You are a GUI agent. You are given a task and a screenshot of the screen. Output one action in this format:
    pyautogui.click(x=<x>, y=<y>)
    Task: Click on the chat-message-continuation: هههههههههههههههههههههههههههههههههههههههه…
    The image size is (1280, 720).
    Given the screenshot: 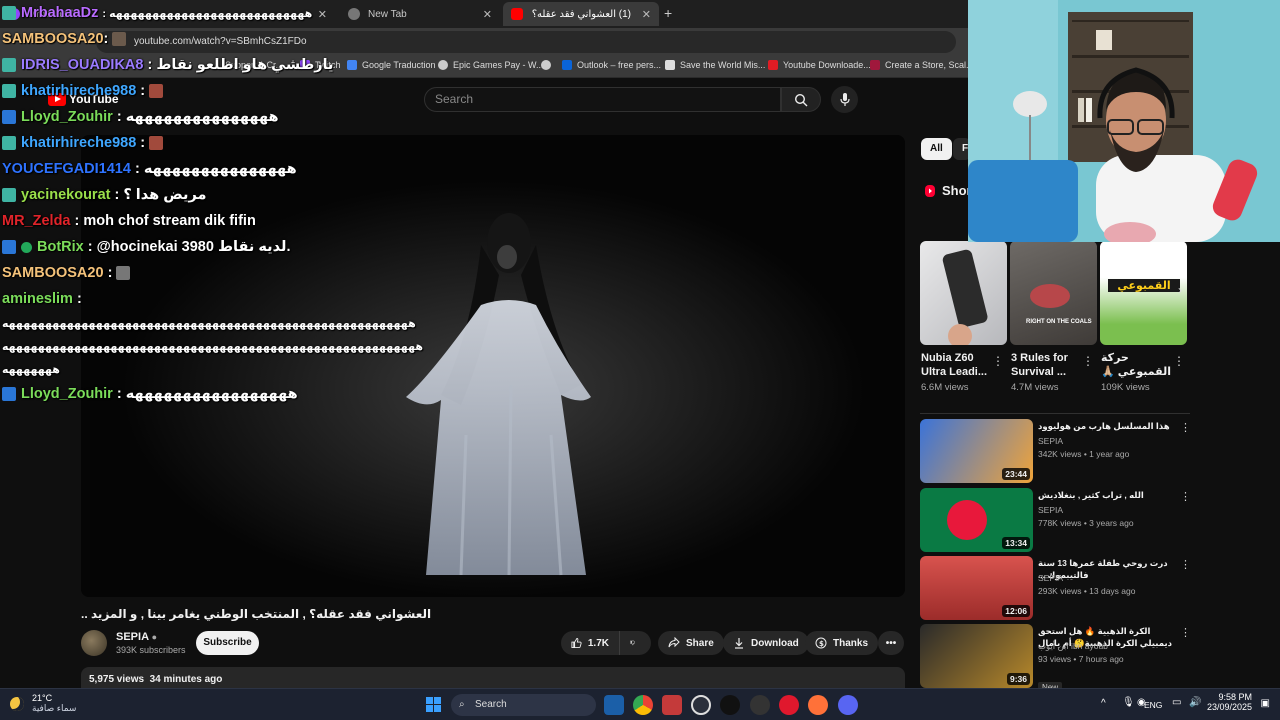 What is the action you would take?
    pyautogui.click(x=212, y=347)
    